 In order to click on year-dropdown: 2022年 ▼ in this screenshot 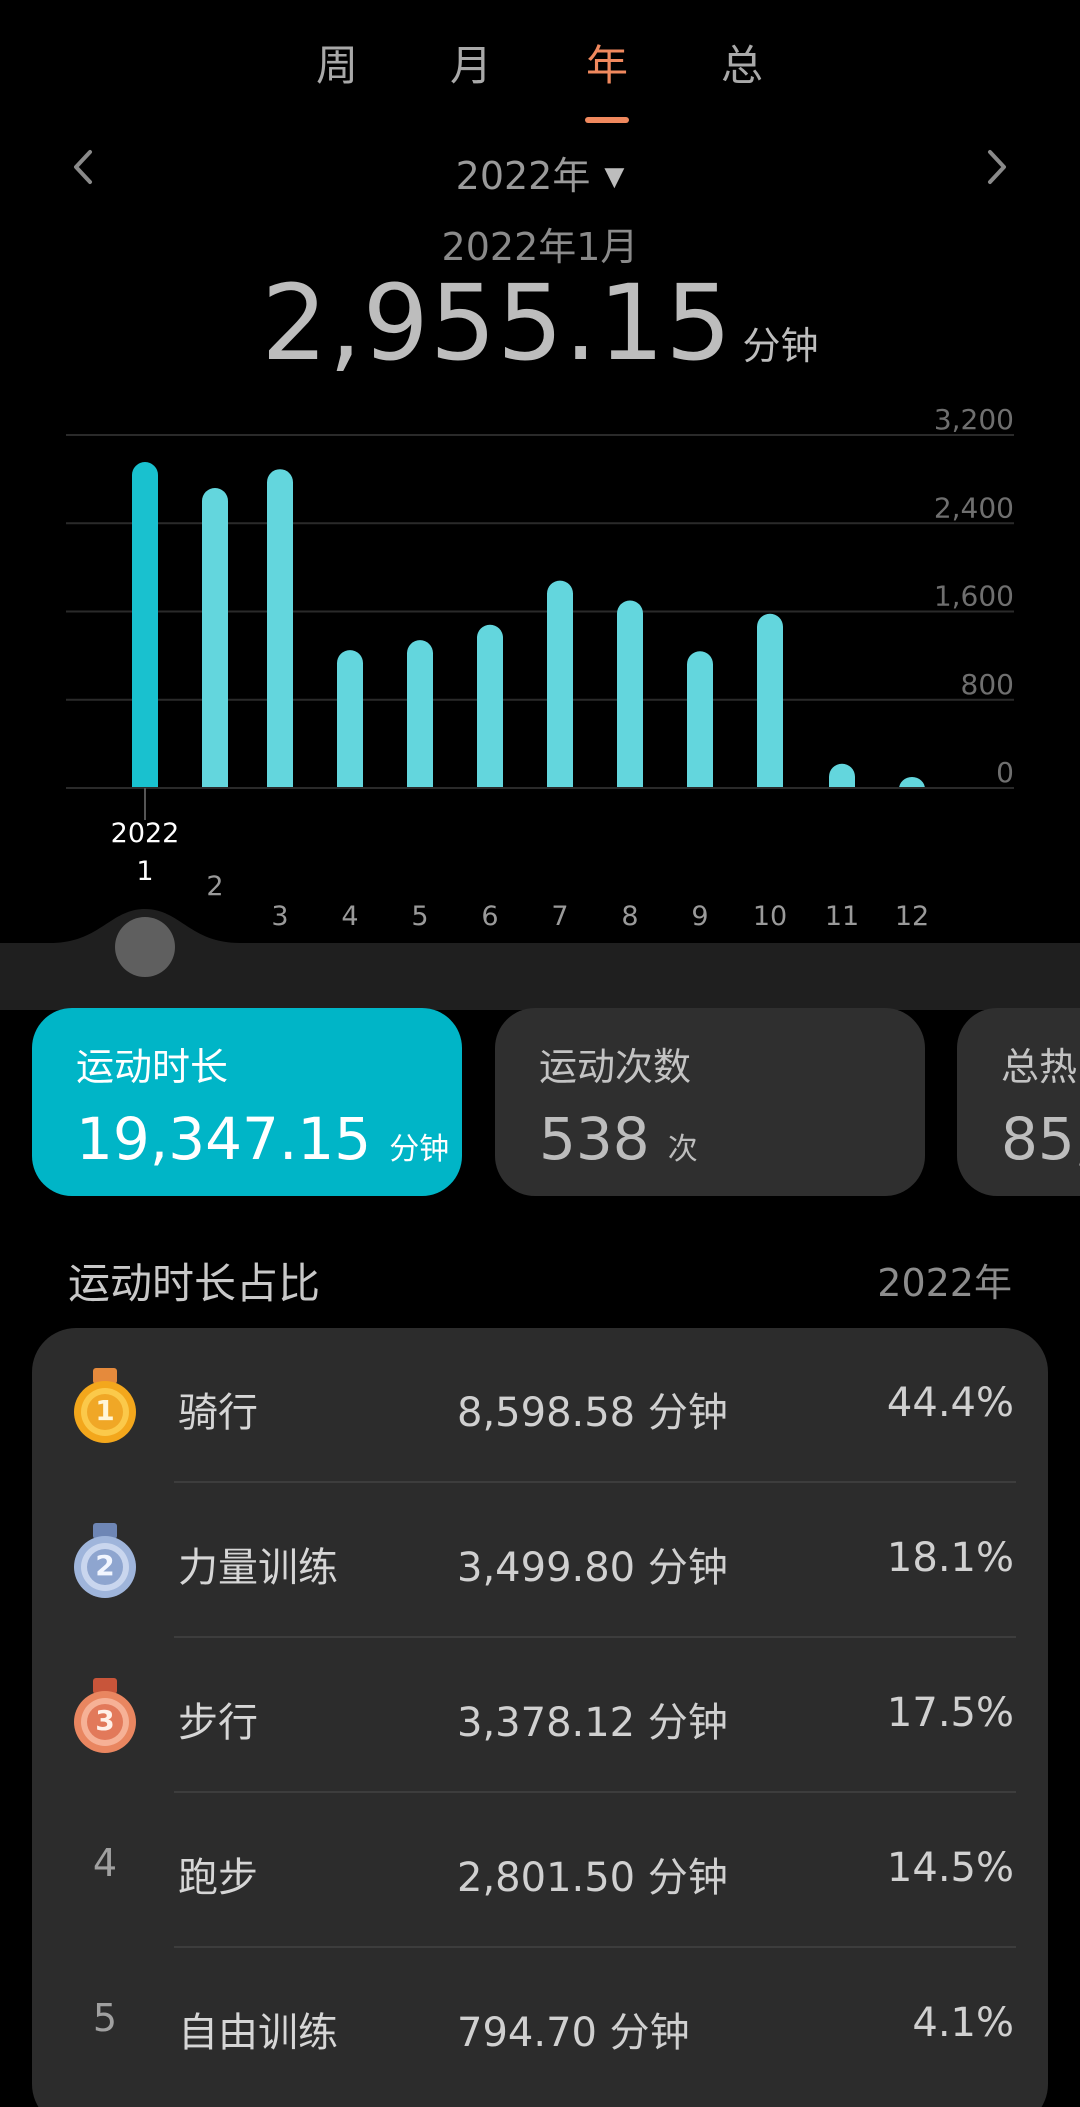, I will do `click(540, 172)`.